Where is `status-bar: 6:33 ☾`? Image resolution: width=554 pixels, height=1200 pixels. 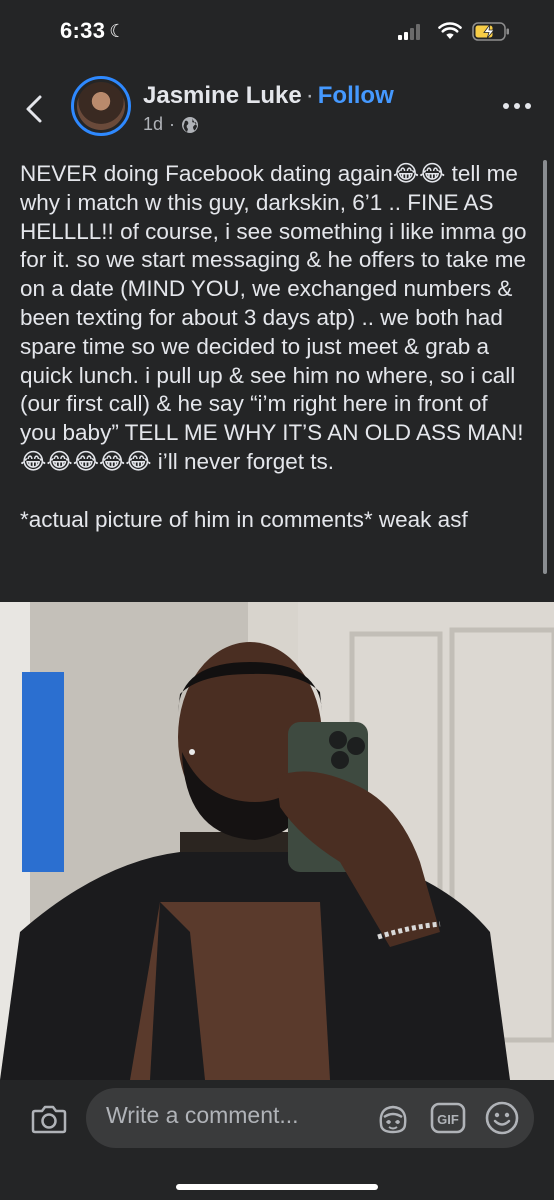
status-bar: 6:33 ☾ is located at coordinates (277, 31).